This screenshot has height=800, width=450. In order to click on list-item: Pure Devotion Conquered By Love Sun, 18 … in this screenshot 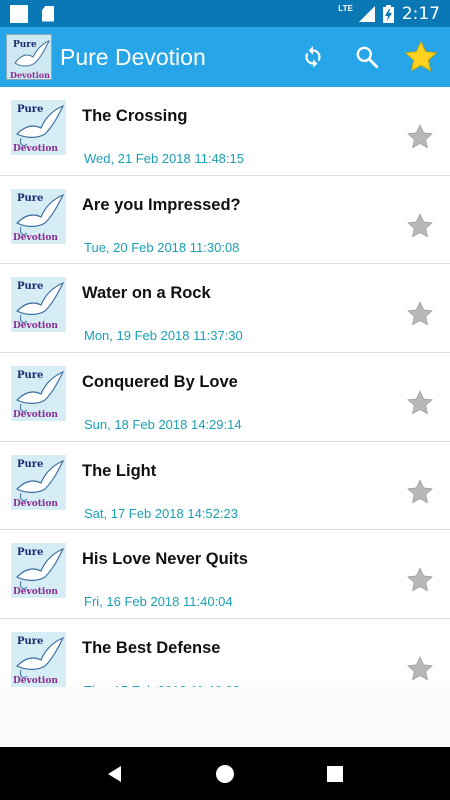, I will do `click(225, 397)`.